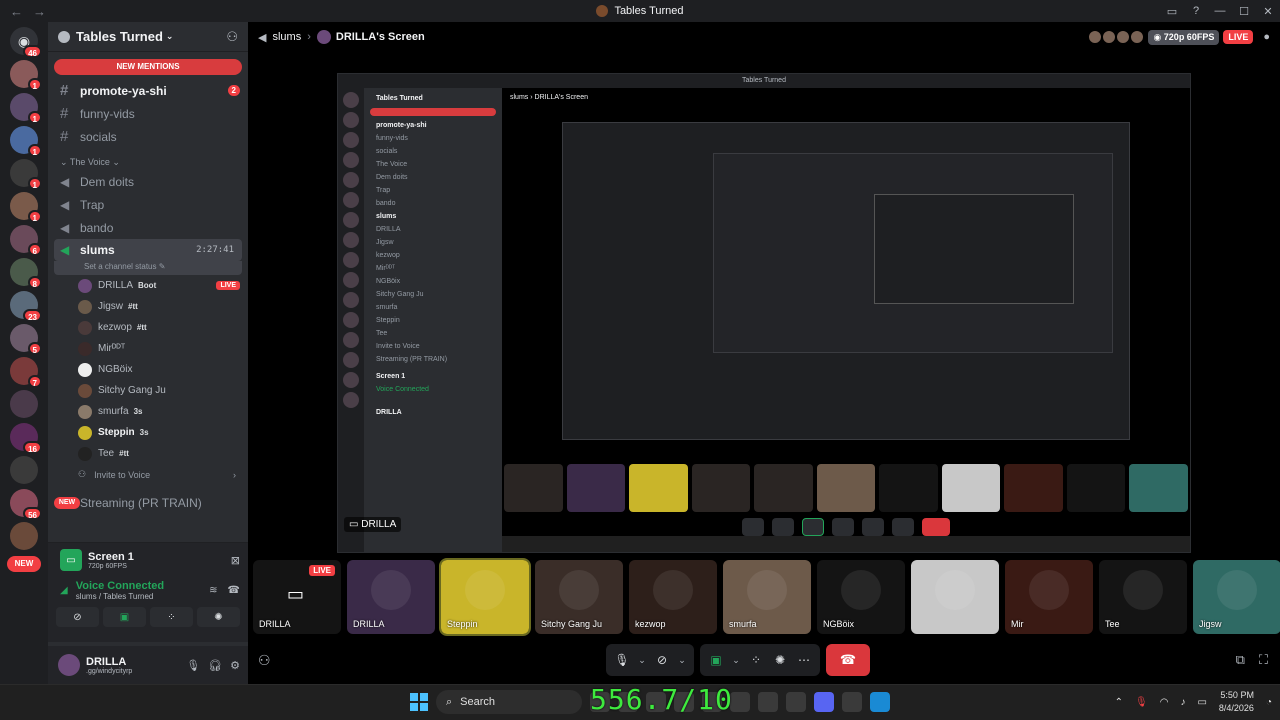 This screenshot has height=720, width=1280. Describe the element at coordinates (232, 37) in the screenshot. I see `invite-people-icon: ⚇` at that location.